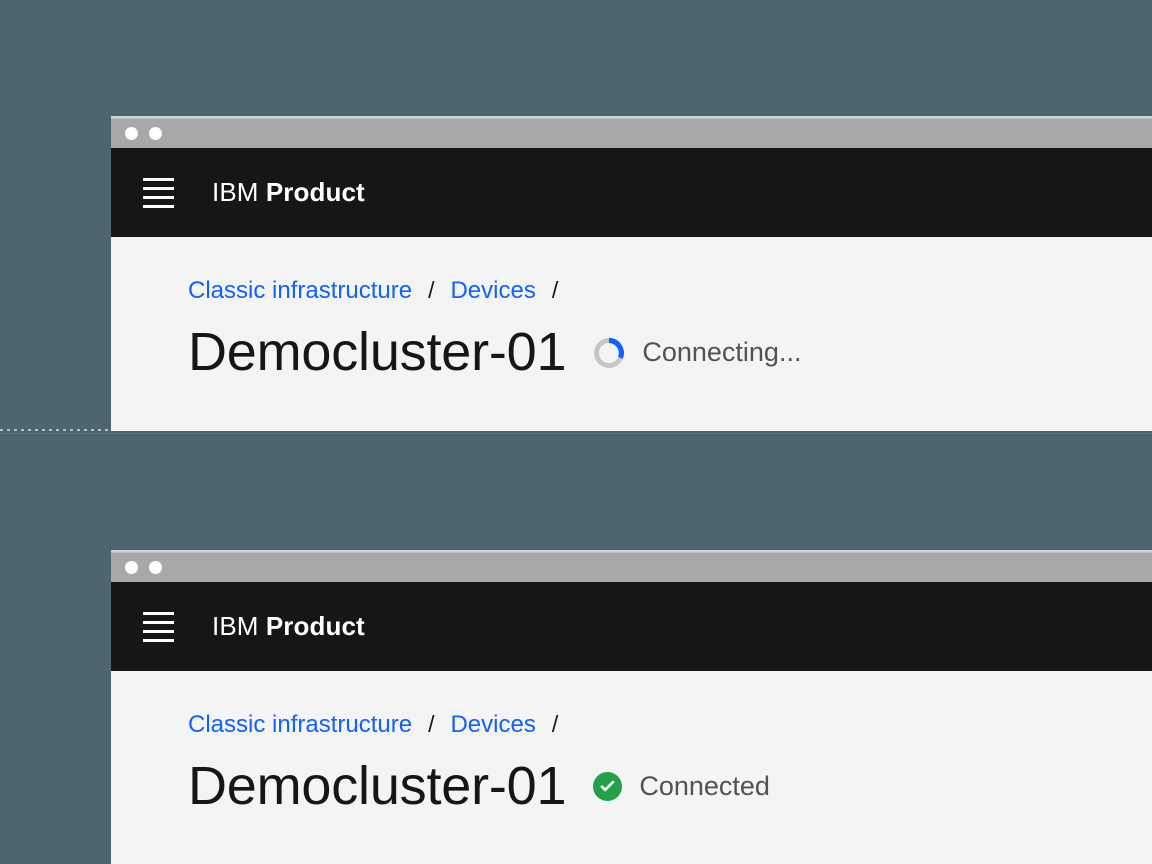 The height and width of the screenshot is (864, 1152). I want to click on status-label: Connected, so click(704, 786).